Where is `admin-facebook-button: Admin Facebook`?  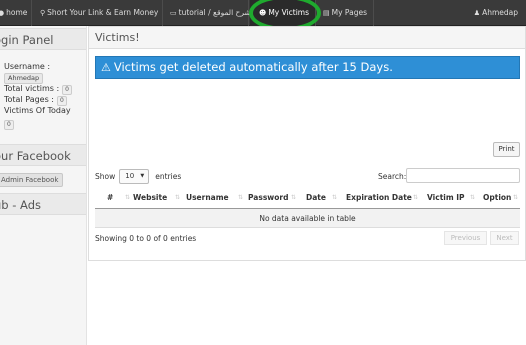 admin-facebook-button: Admin Facebook is located at coordinates (32, 180).